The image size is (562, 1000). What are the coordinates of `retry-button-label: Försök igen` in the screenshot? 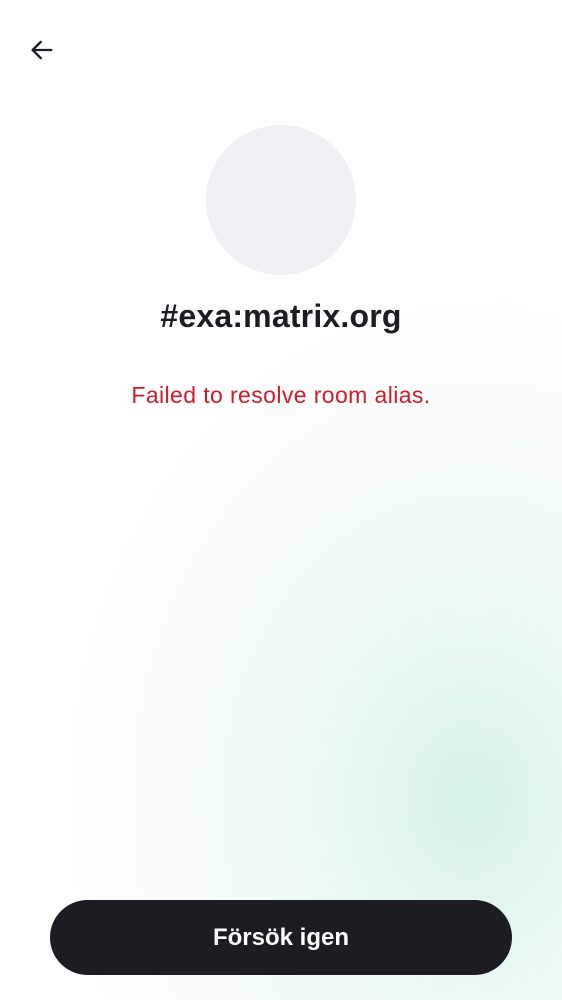 It's located at (281, 937).